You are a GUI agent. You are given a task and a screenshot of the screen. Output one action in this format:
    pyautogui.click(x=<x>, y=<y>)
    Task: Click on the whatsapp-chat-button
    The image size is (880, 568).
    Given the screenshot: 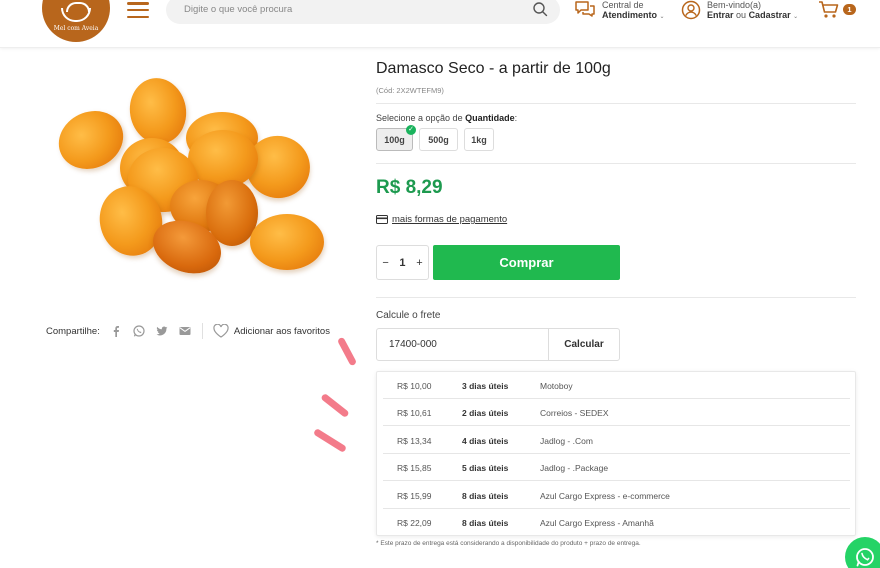 What is the action you would take?
    pyautogui.click(x=862, y=552)
    